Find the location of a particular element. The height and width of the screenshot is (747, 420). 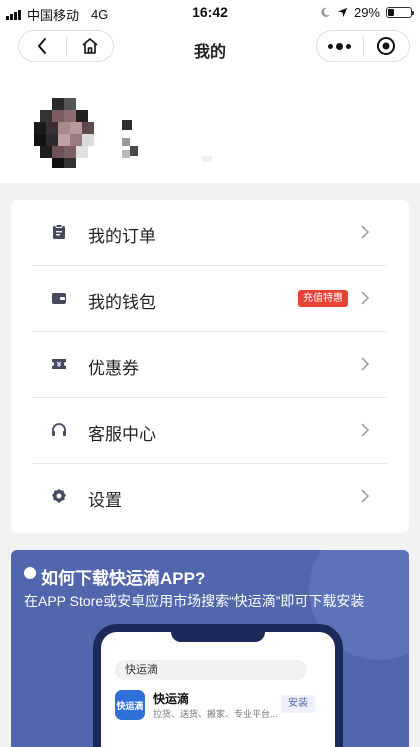

gear-icon is located at coordinates (59, 496).